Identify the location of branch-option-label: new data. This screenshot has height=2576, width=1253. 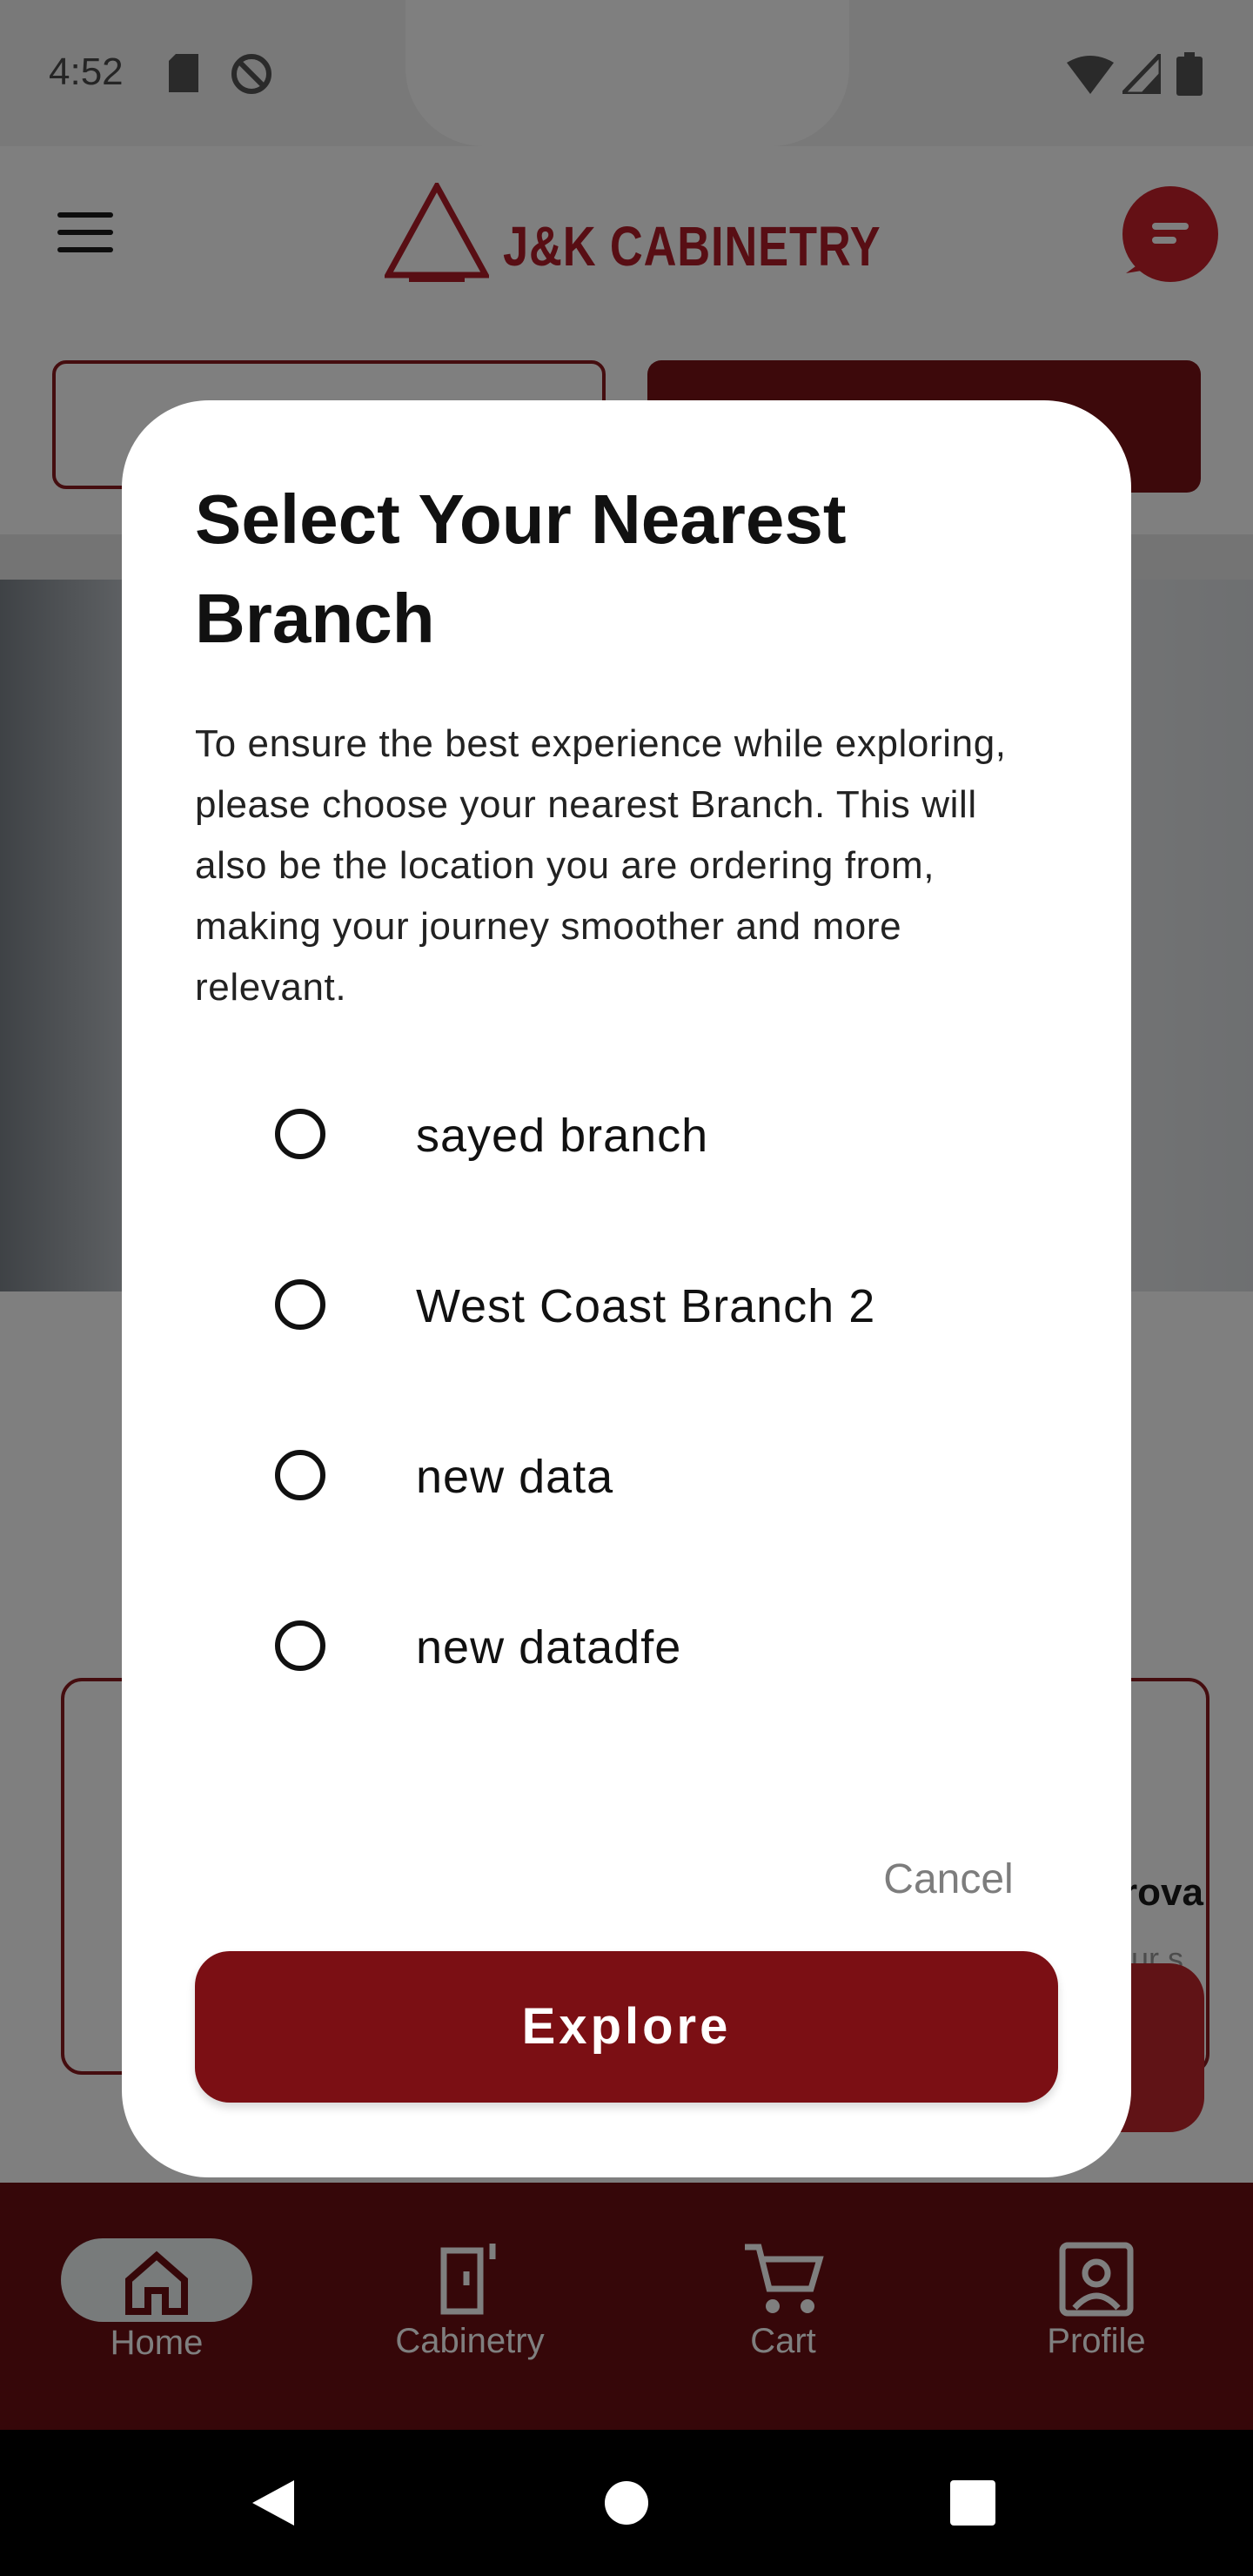
(515, 1477).